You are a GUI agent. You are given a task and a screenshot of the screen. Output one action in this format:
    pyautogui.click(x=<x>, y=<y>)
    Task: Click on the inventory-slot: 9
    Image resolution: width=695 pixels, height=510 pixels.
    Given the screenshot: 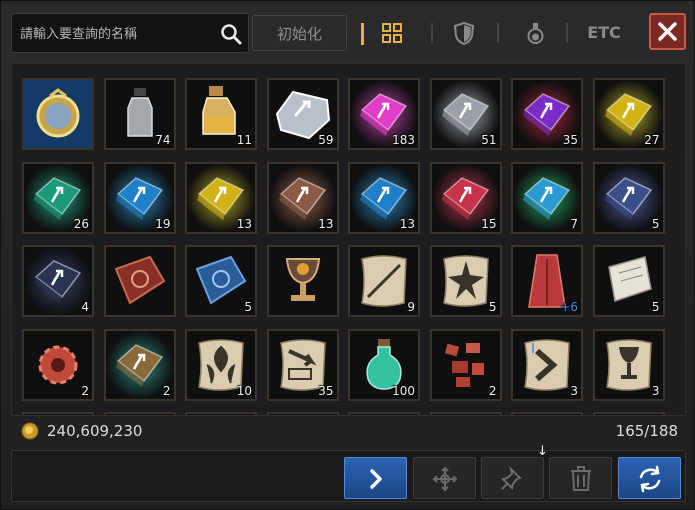 What is the action you would take?
    pyautogui.click(x=384, y=281)
    